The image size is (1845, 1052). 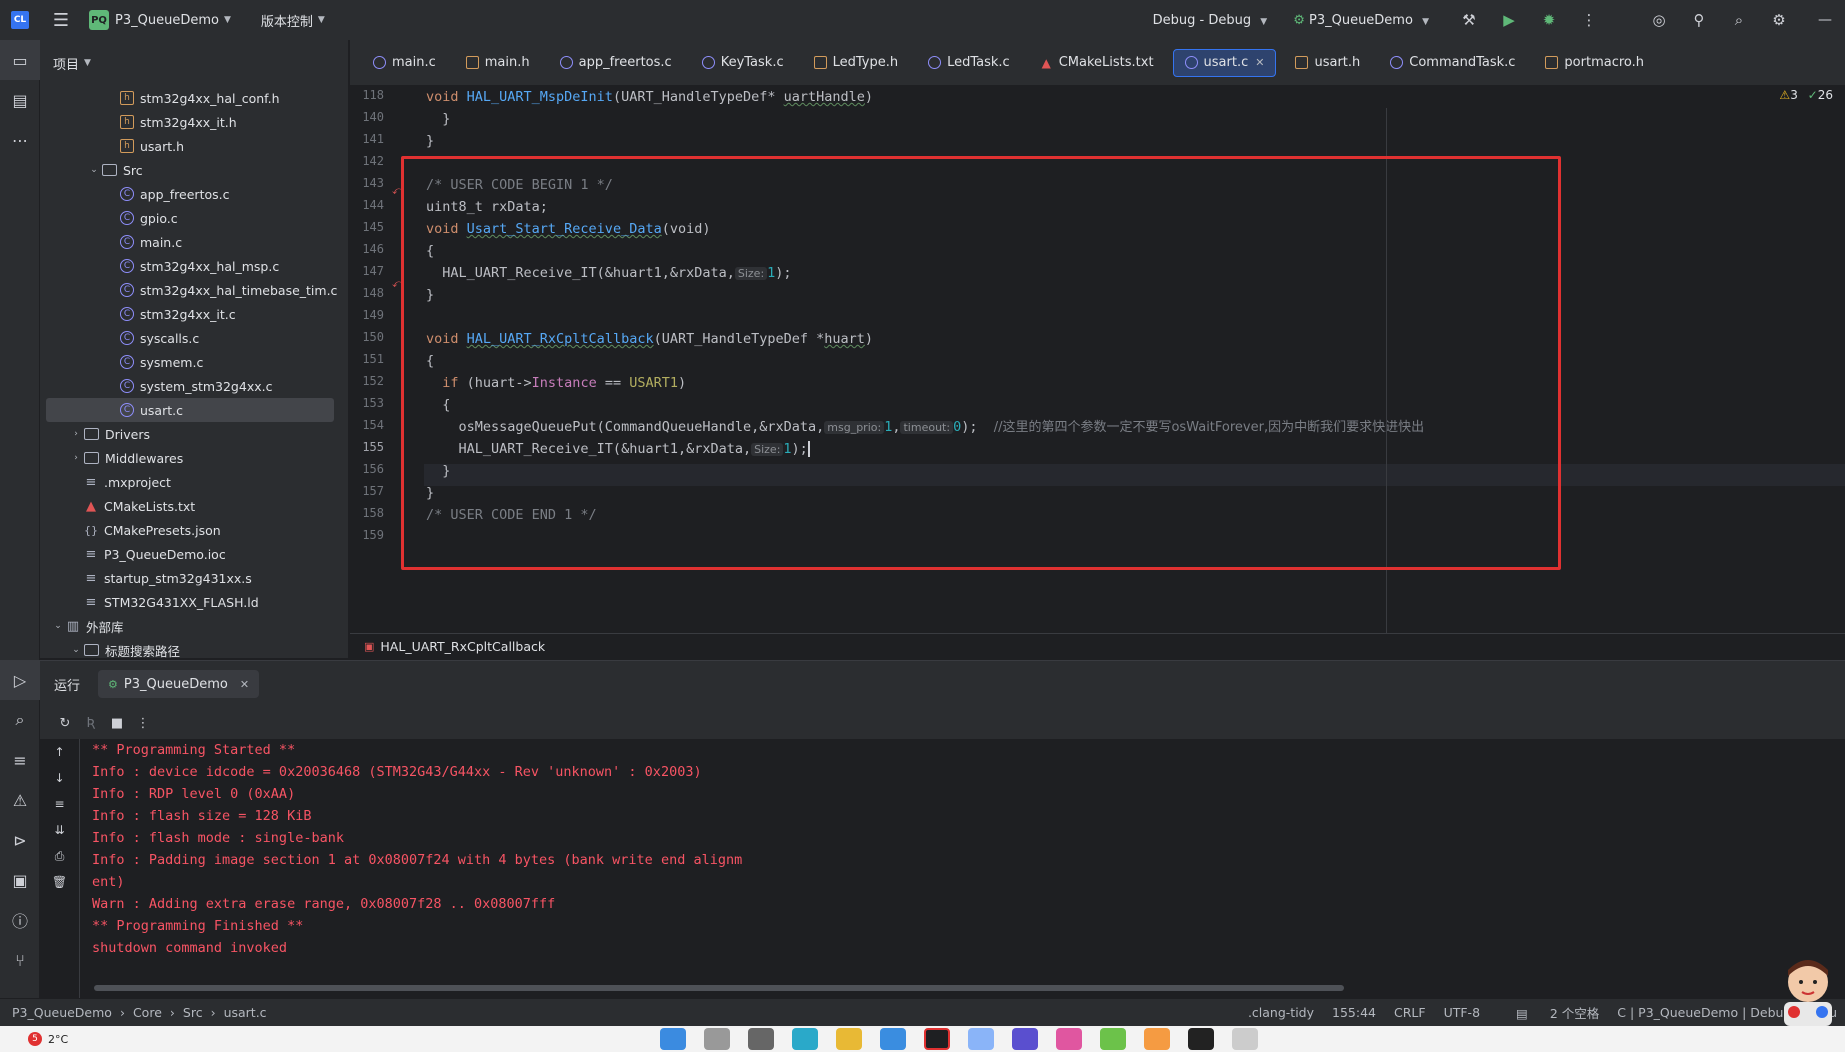 I want to click on target-selector: ⚙ P3_QueueDemo ▼, so click(x=1361, y=20).